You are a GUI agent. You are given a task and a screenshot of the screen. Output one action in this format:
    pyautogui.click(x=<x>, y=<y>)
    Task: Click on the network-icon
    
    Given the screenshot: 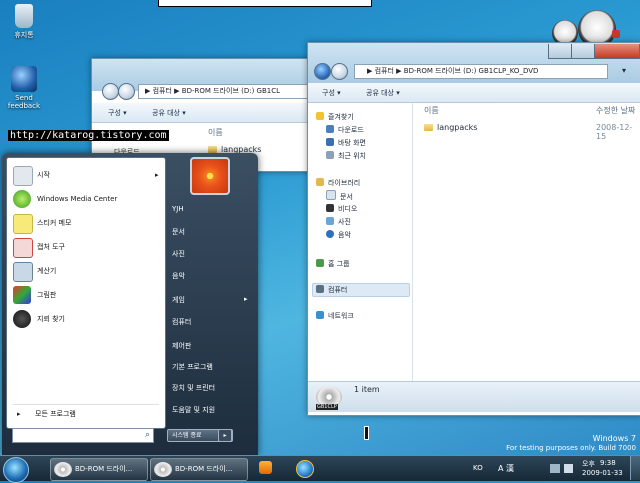 What is the action you would take?
    pyautogui.click(x=320, y=315)
    